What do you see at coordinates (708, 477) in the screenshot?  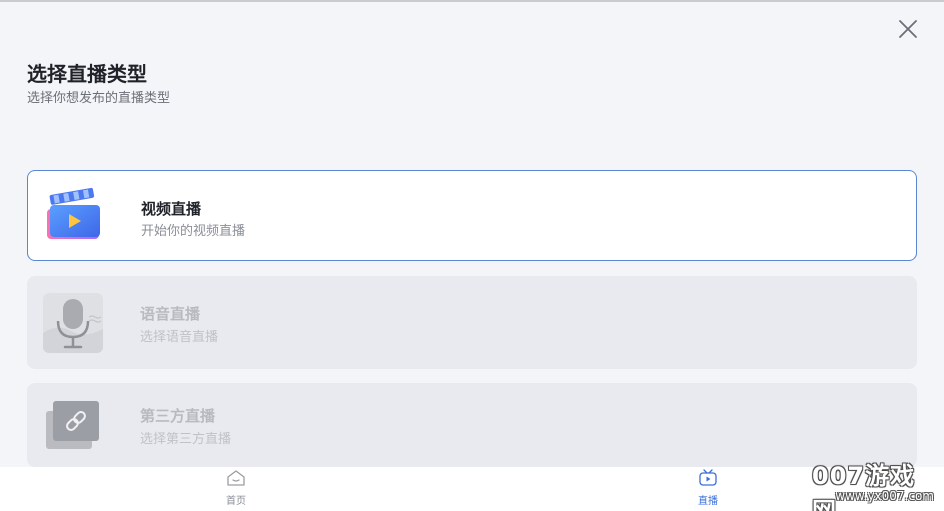 I see `tv-play-icon` at bounding box center [708, 477].